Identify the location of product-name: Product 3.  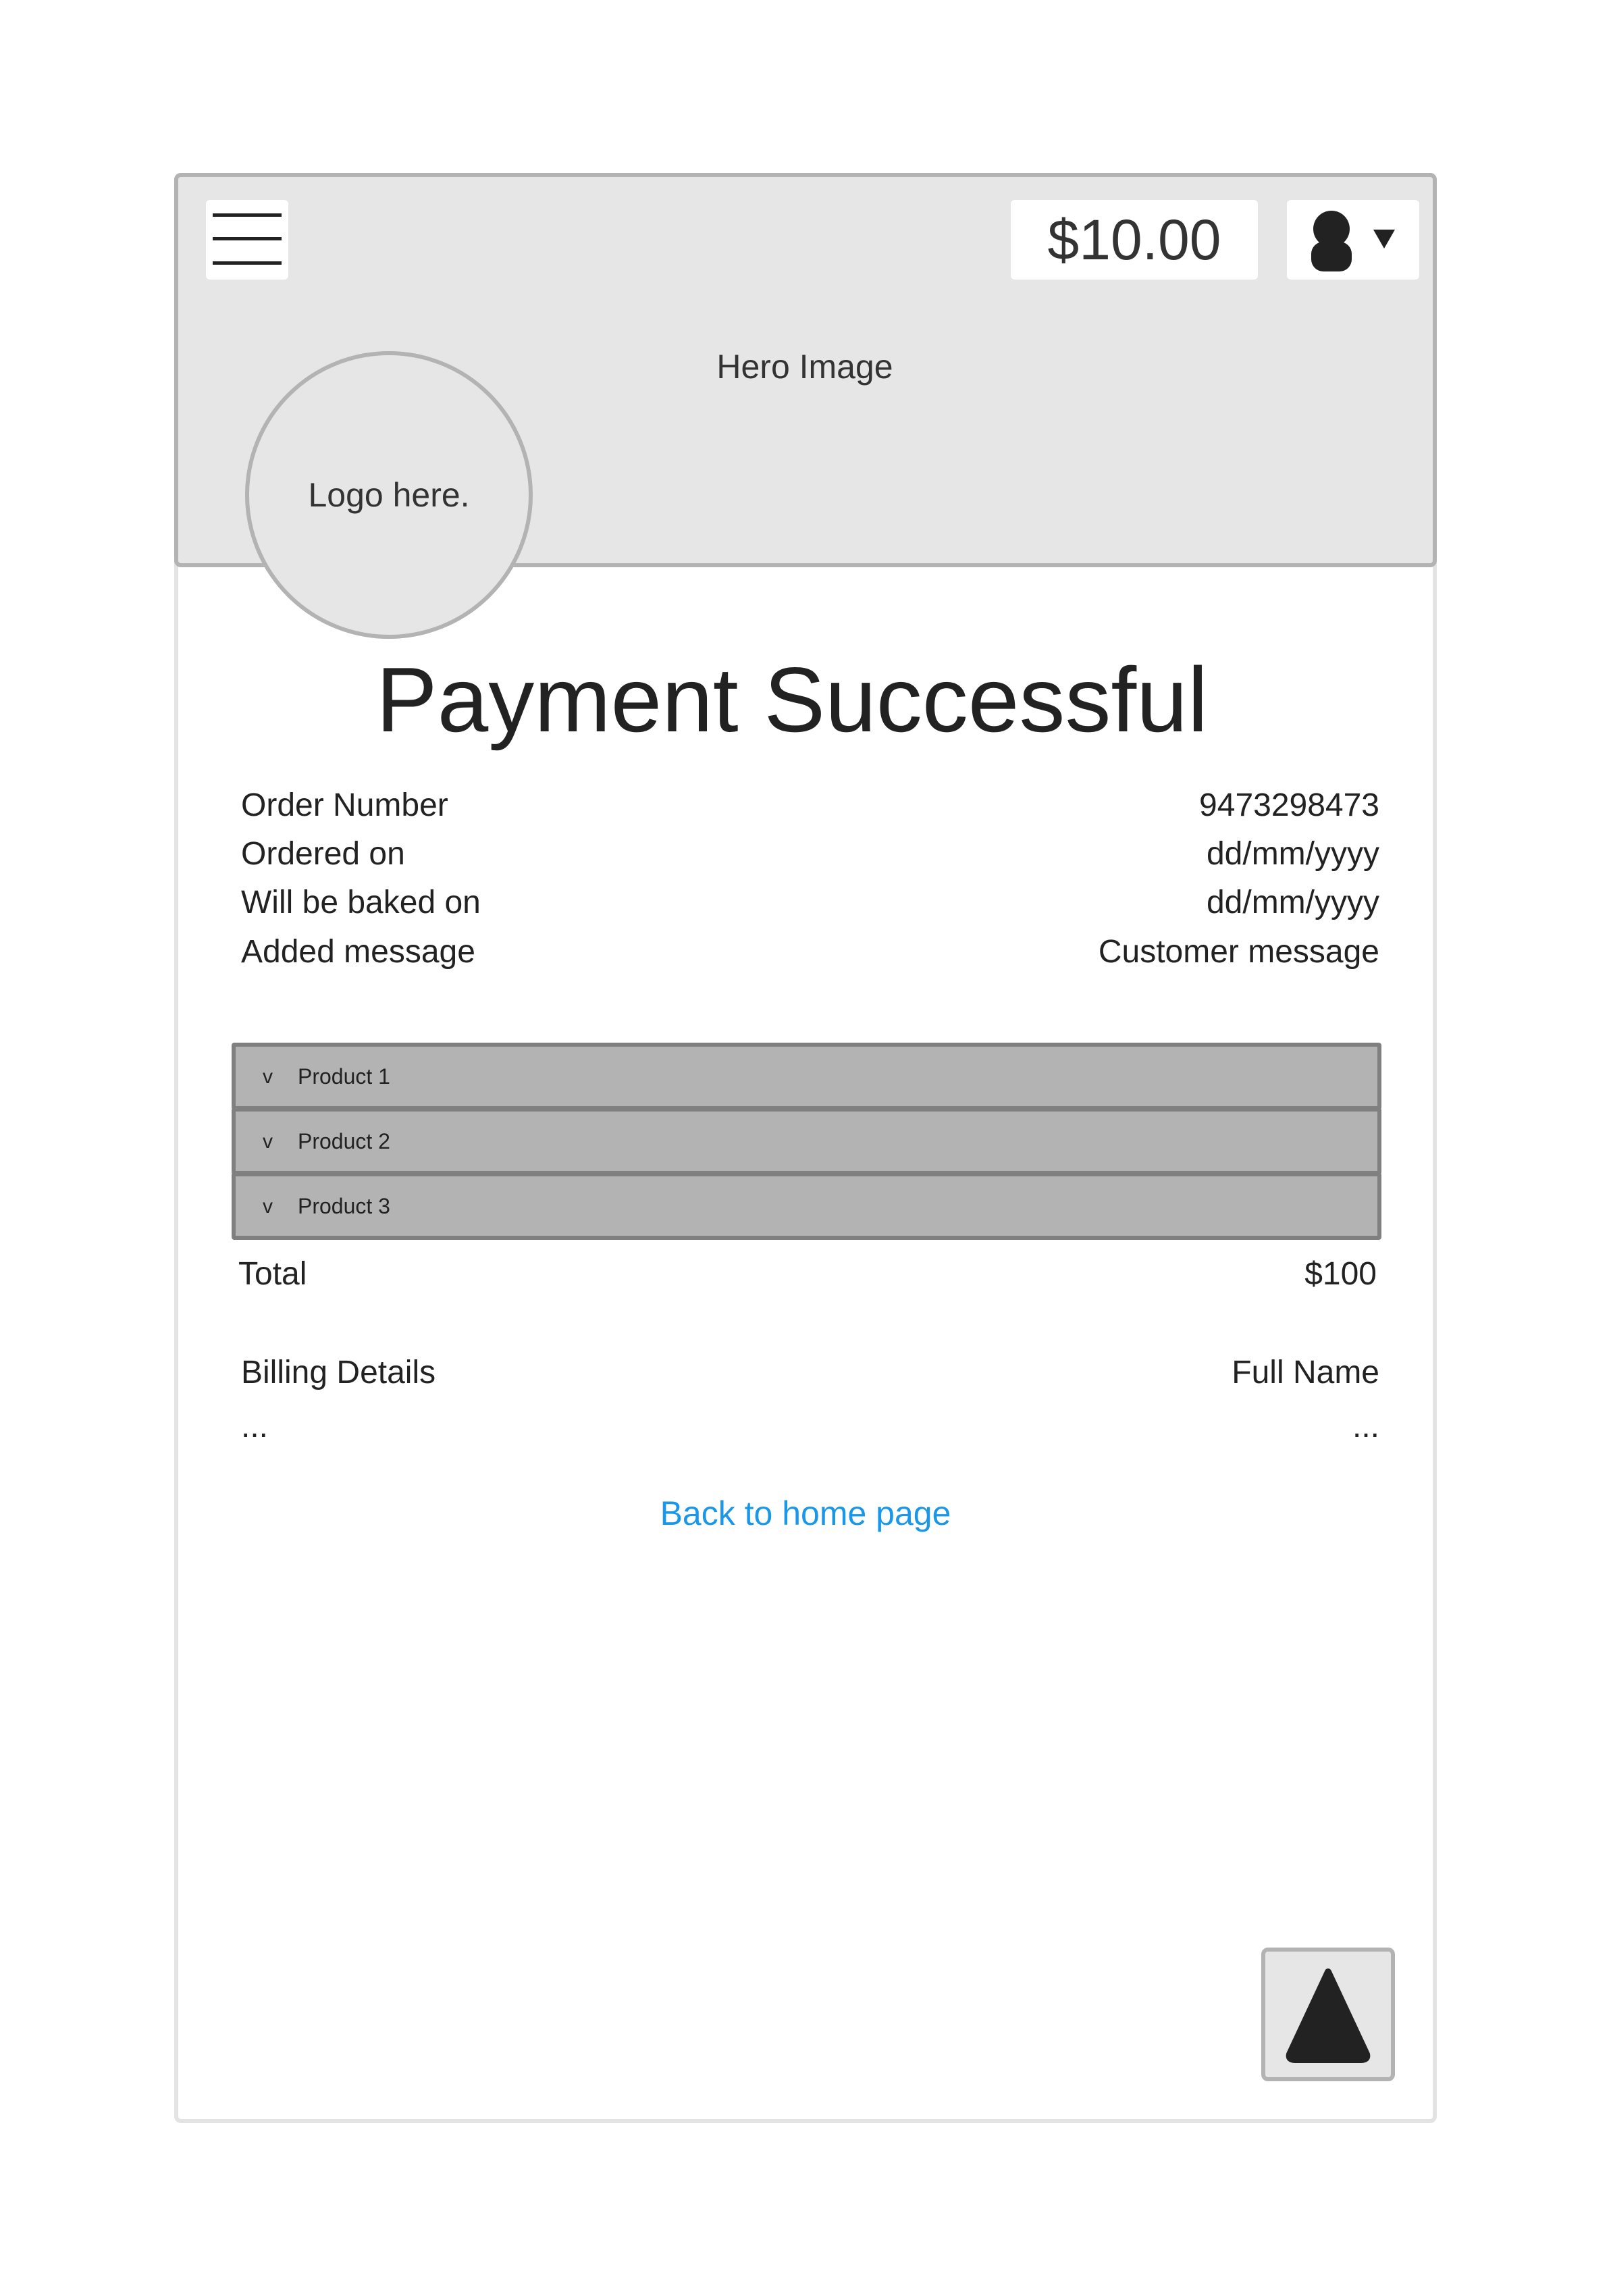
(344, 1206).